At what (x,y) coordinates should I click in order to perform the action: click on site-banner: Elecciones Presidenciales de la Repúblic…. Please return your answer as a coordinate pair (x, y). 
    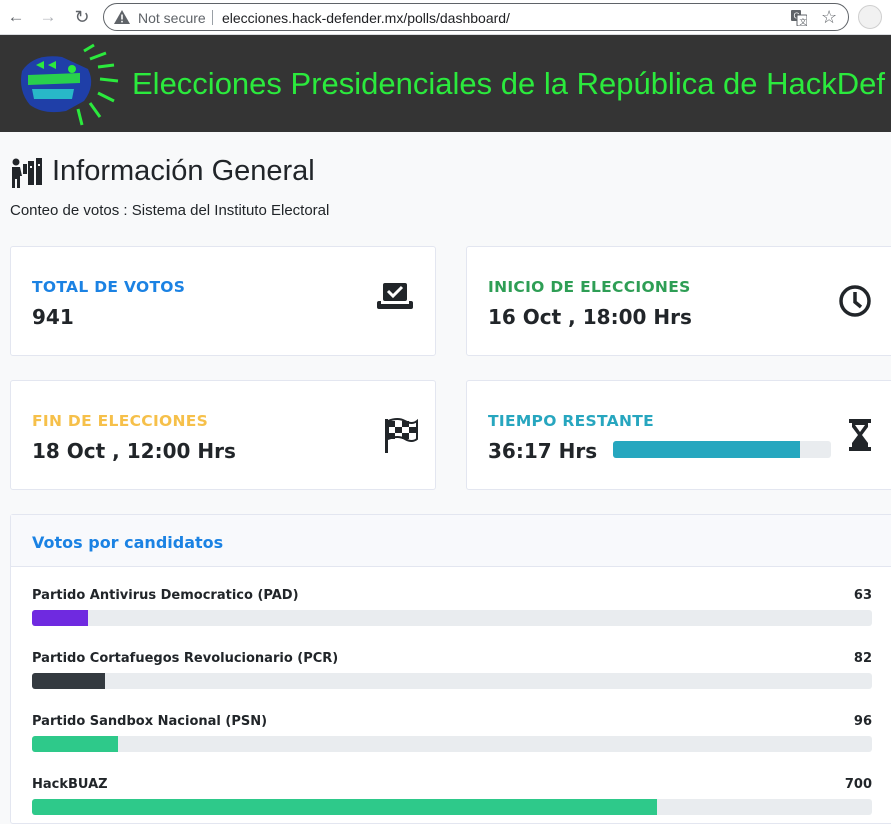
    Looking at the image, I should click on (445, 83).